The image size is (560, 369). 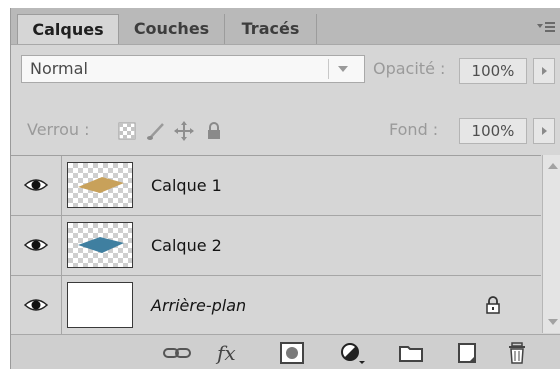 I want to click on scroll-down-icon, so click(x=553, y=322).